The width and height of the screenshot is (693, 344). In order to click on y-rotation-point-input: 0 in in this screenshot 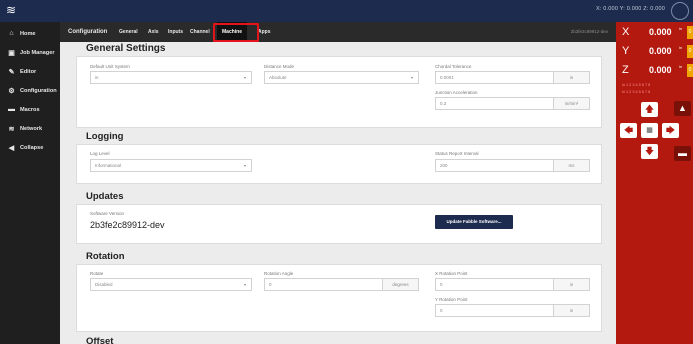, I will do `click(512, 310)`.